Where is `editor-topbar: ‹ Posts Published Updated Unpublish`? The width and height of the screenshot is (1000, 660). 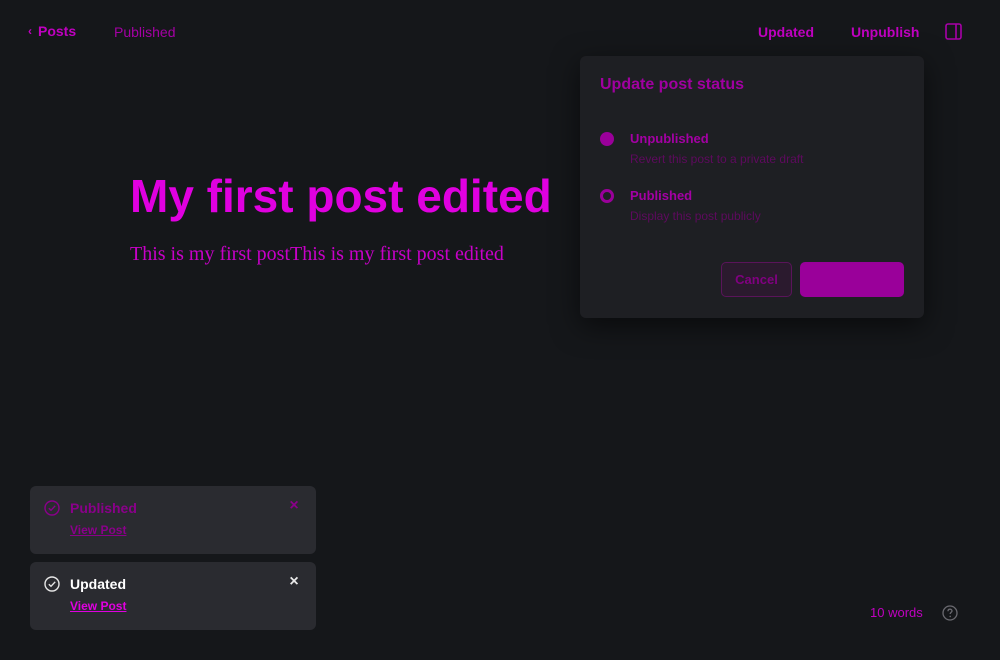
editor-topbar: ‹ Posts Published Updated Unpublish is located at coordinates (500, 32).